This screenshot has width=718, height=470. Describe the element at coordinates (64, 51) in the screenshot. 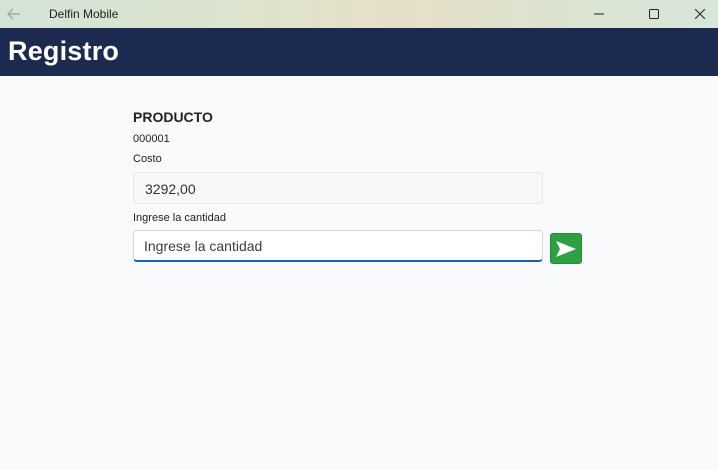

I see `page-title: Registro` at that location.